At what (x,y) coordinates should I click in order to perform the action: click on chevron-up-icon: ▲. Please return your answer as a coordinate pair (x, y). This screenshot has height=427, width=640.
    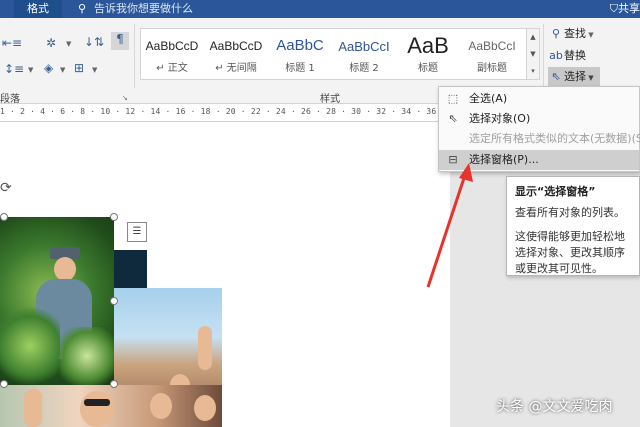
    Looking at the image, I should click on (533, 37).